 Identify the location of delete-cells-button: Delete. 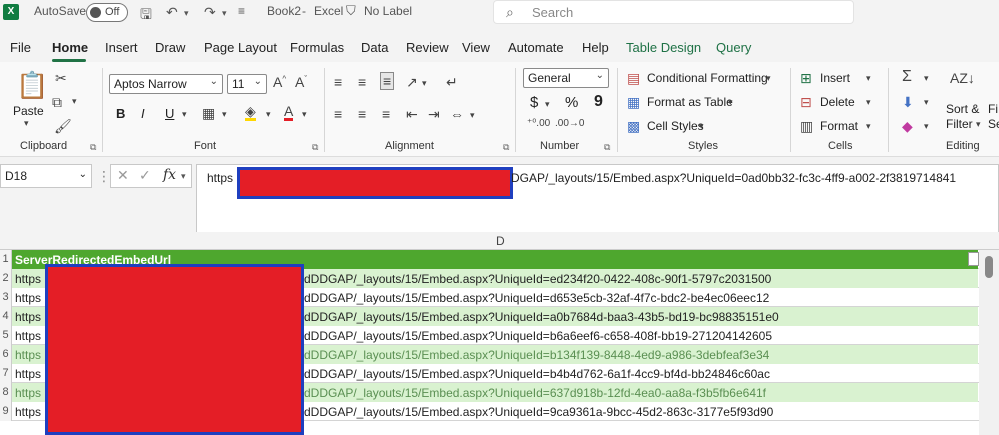
(837, 102).